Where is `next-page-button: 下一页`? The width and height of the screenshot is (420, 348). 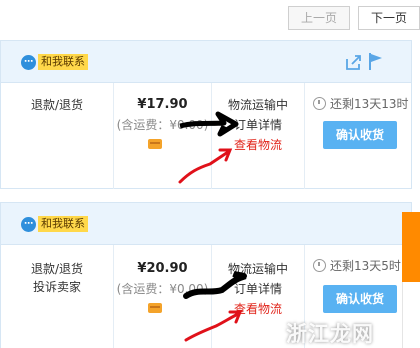
next-page-button: 下一页 is located at coordinates (388, 18).